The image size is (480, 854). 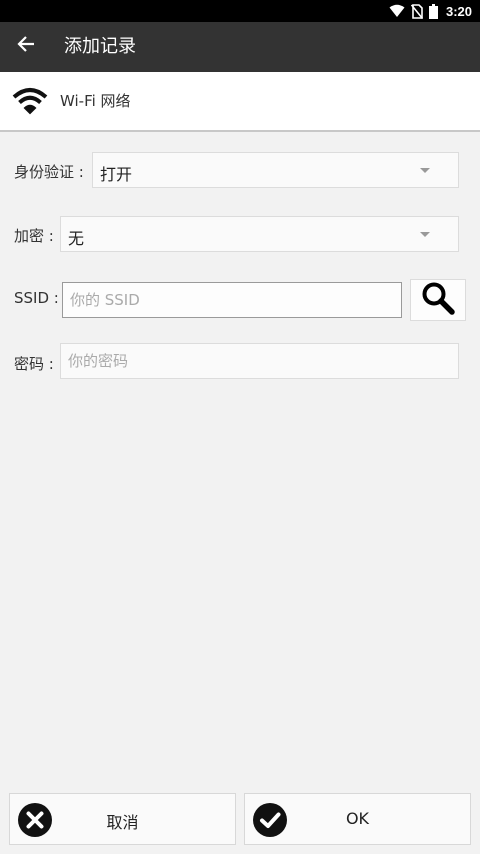 I want to click on ssid-label: SSID :, so click(x=36, y=298).